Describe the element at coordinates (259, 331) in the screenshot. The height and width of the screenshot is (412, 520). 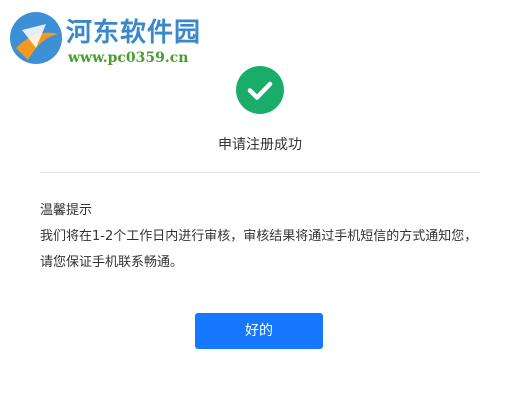
I see `ok-button: 好的` at that location.